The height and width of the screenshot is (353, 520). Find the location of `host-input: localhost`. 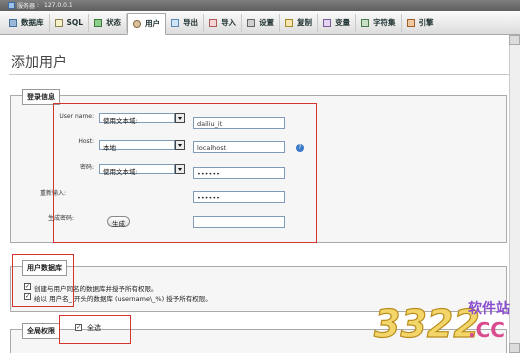

host-input: localhost is located at coordinates (239, 147).